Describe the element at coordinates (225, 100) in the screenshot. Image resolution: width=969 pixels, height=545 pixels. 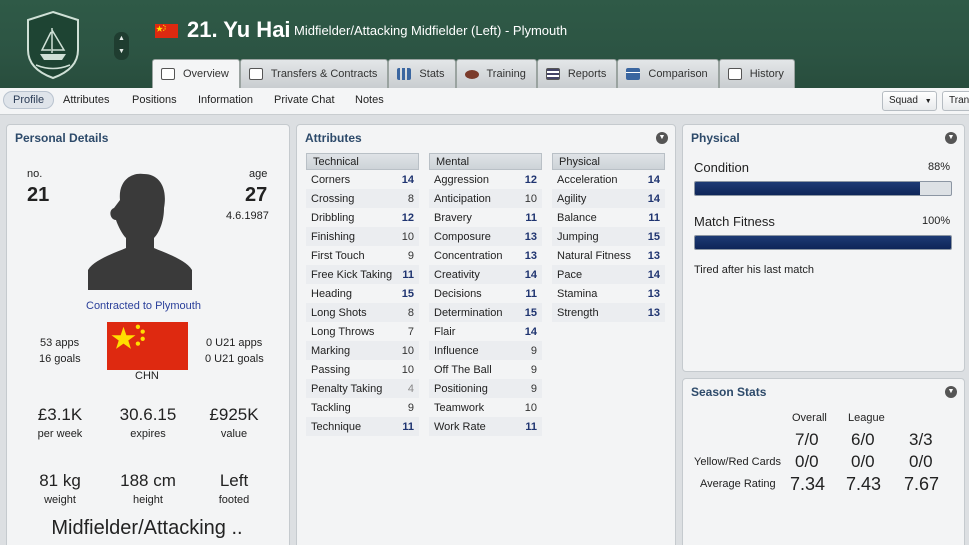
I see `subnav-information: Information` at that location.